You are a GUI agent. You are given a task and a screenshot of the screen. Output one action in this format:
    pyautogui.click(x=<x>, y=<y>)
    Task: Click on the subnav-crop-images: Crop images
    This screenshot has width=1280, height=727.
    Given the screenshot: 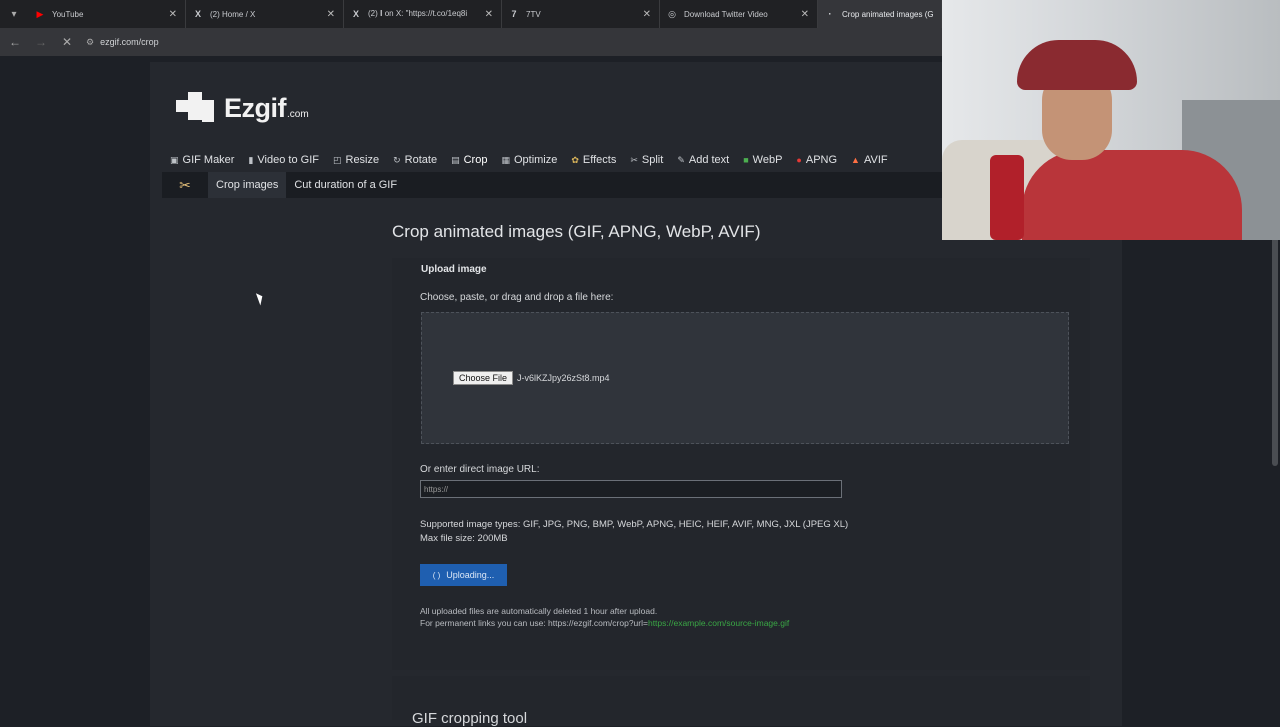 What is the action you would take?
    pyautogui.click(x=247, y=185)
    